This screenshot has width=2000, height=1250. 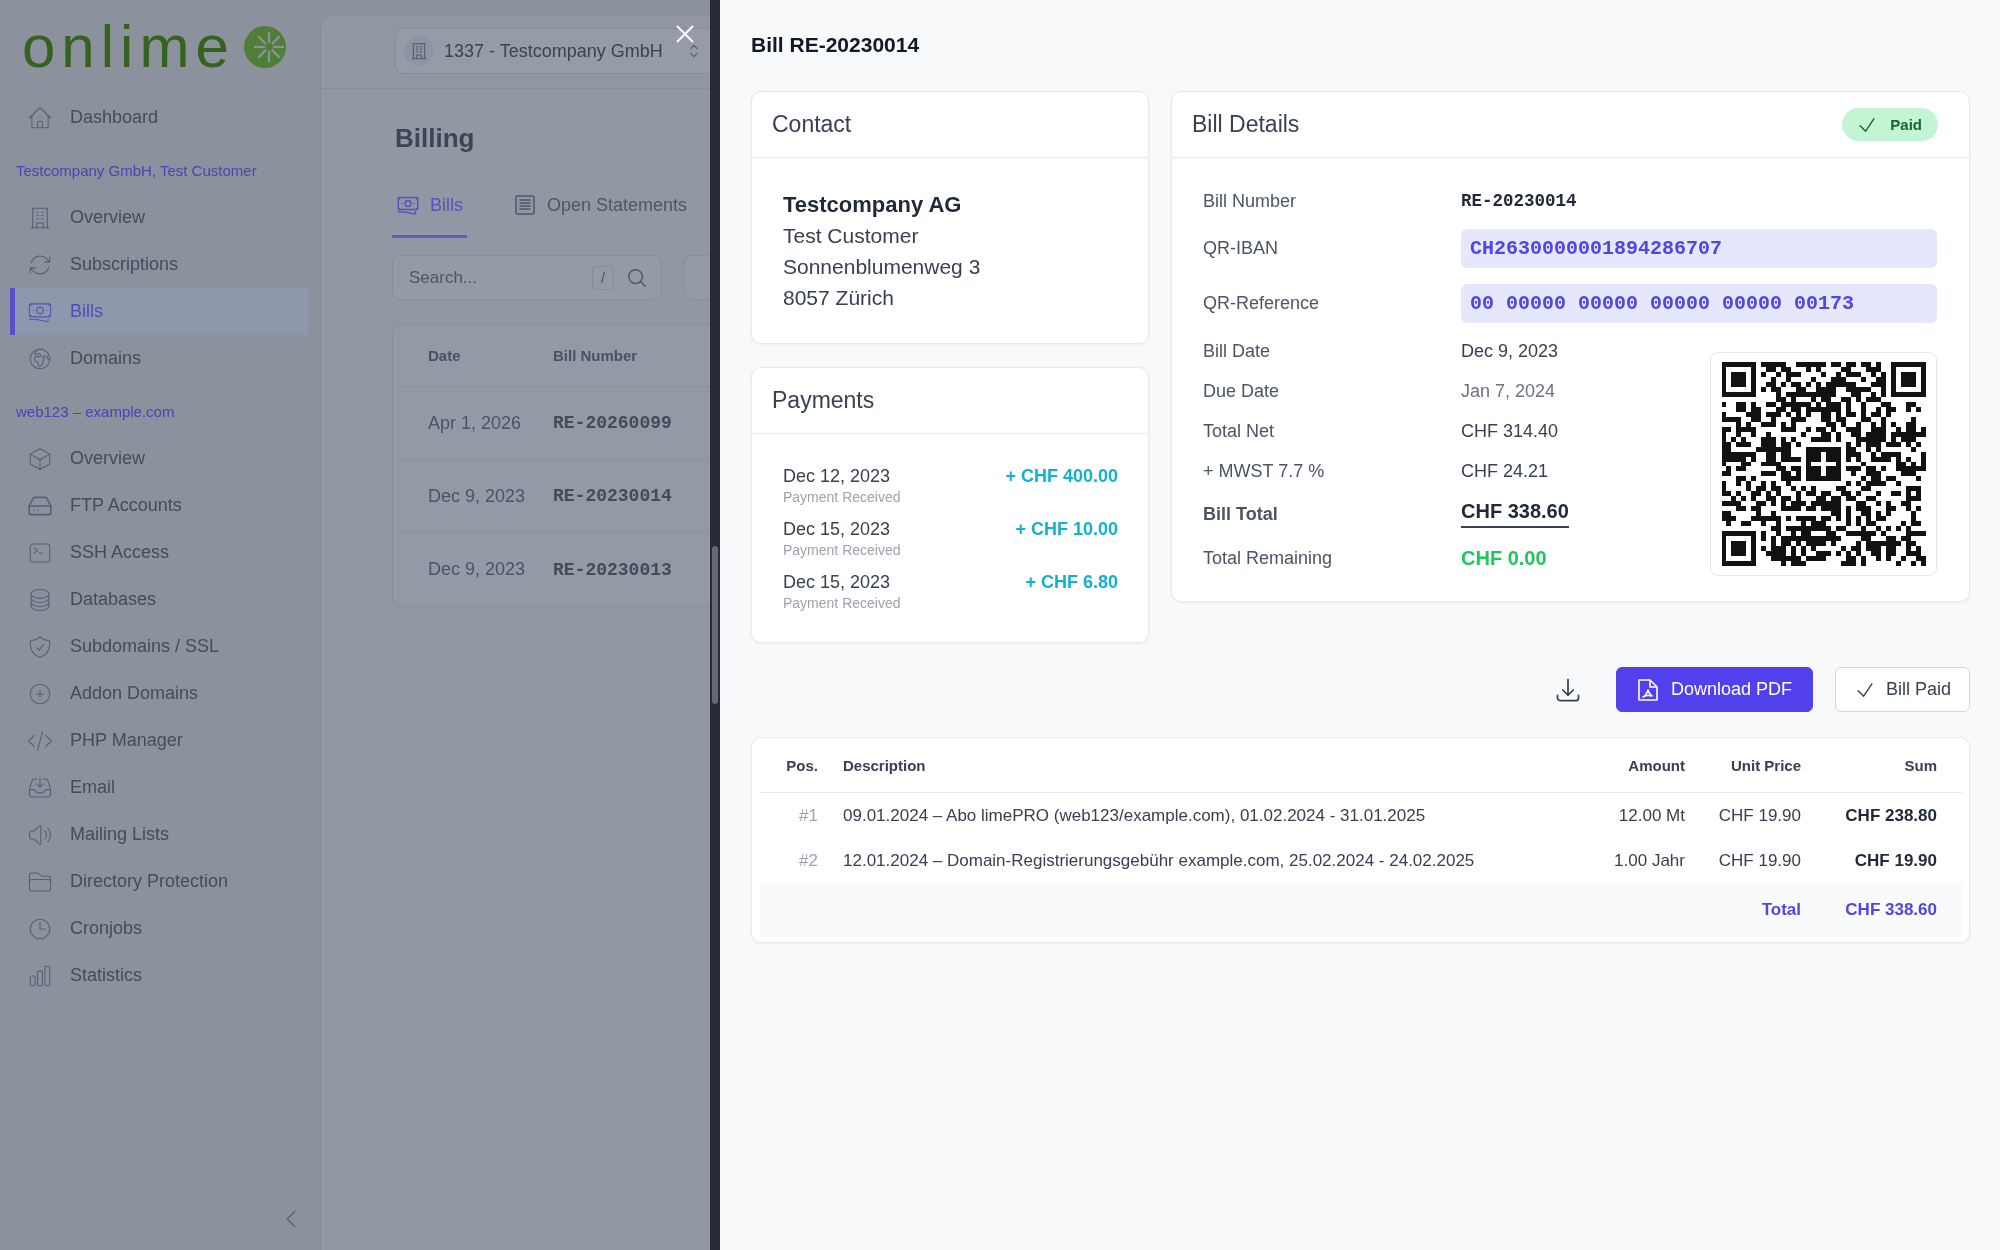 What do you see at coordinates (1902, 689) in the screenshot?
I see `bill-paid-button: Bill Paid` at bounding box center [1902, 689].